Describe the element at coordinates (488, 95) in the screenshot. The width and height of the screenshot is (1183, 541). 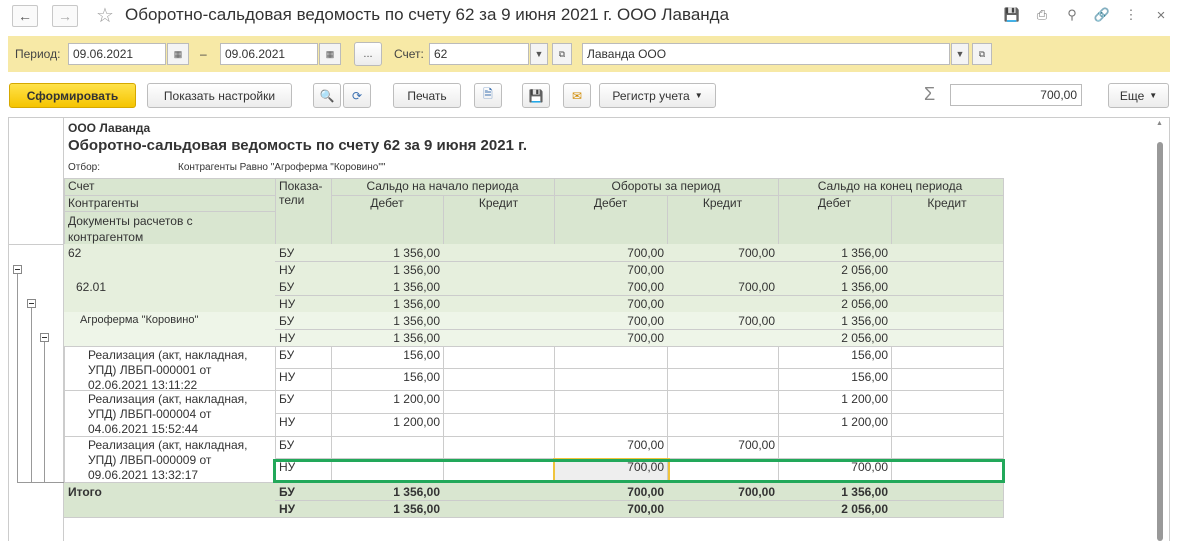
I see `preview-button: 🗎` at that location.